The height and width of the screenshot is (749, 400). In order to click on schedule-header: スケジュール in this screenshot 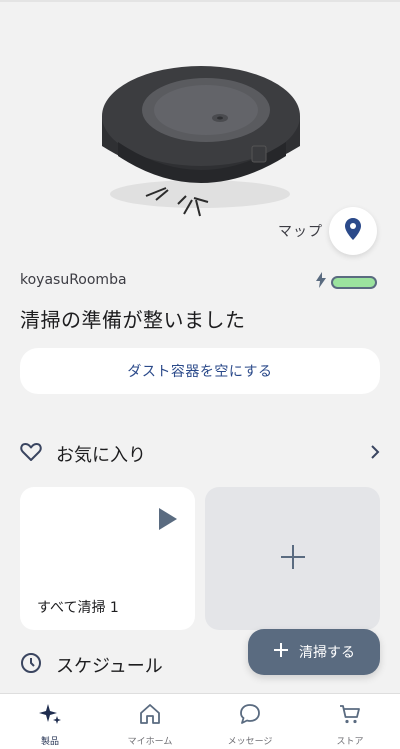, I will do `click(91, 665)`.